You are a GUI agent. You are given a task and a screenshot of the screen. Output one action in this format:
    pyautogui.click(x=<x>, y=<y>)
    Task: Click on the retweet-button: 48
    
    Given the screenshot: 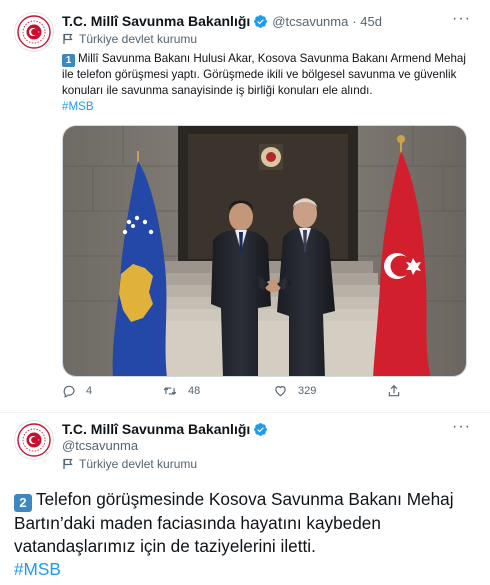 What is the action you would take?
    pyautogui.click(x=181, y=391)
    